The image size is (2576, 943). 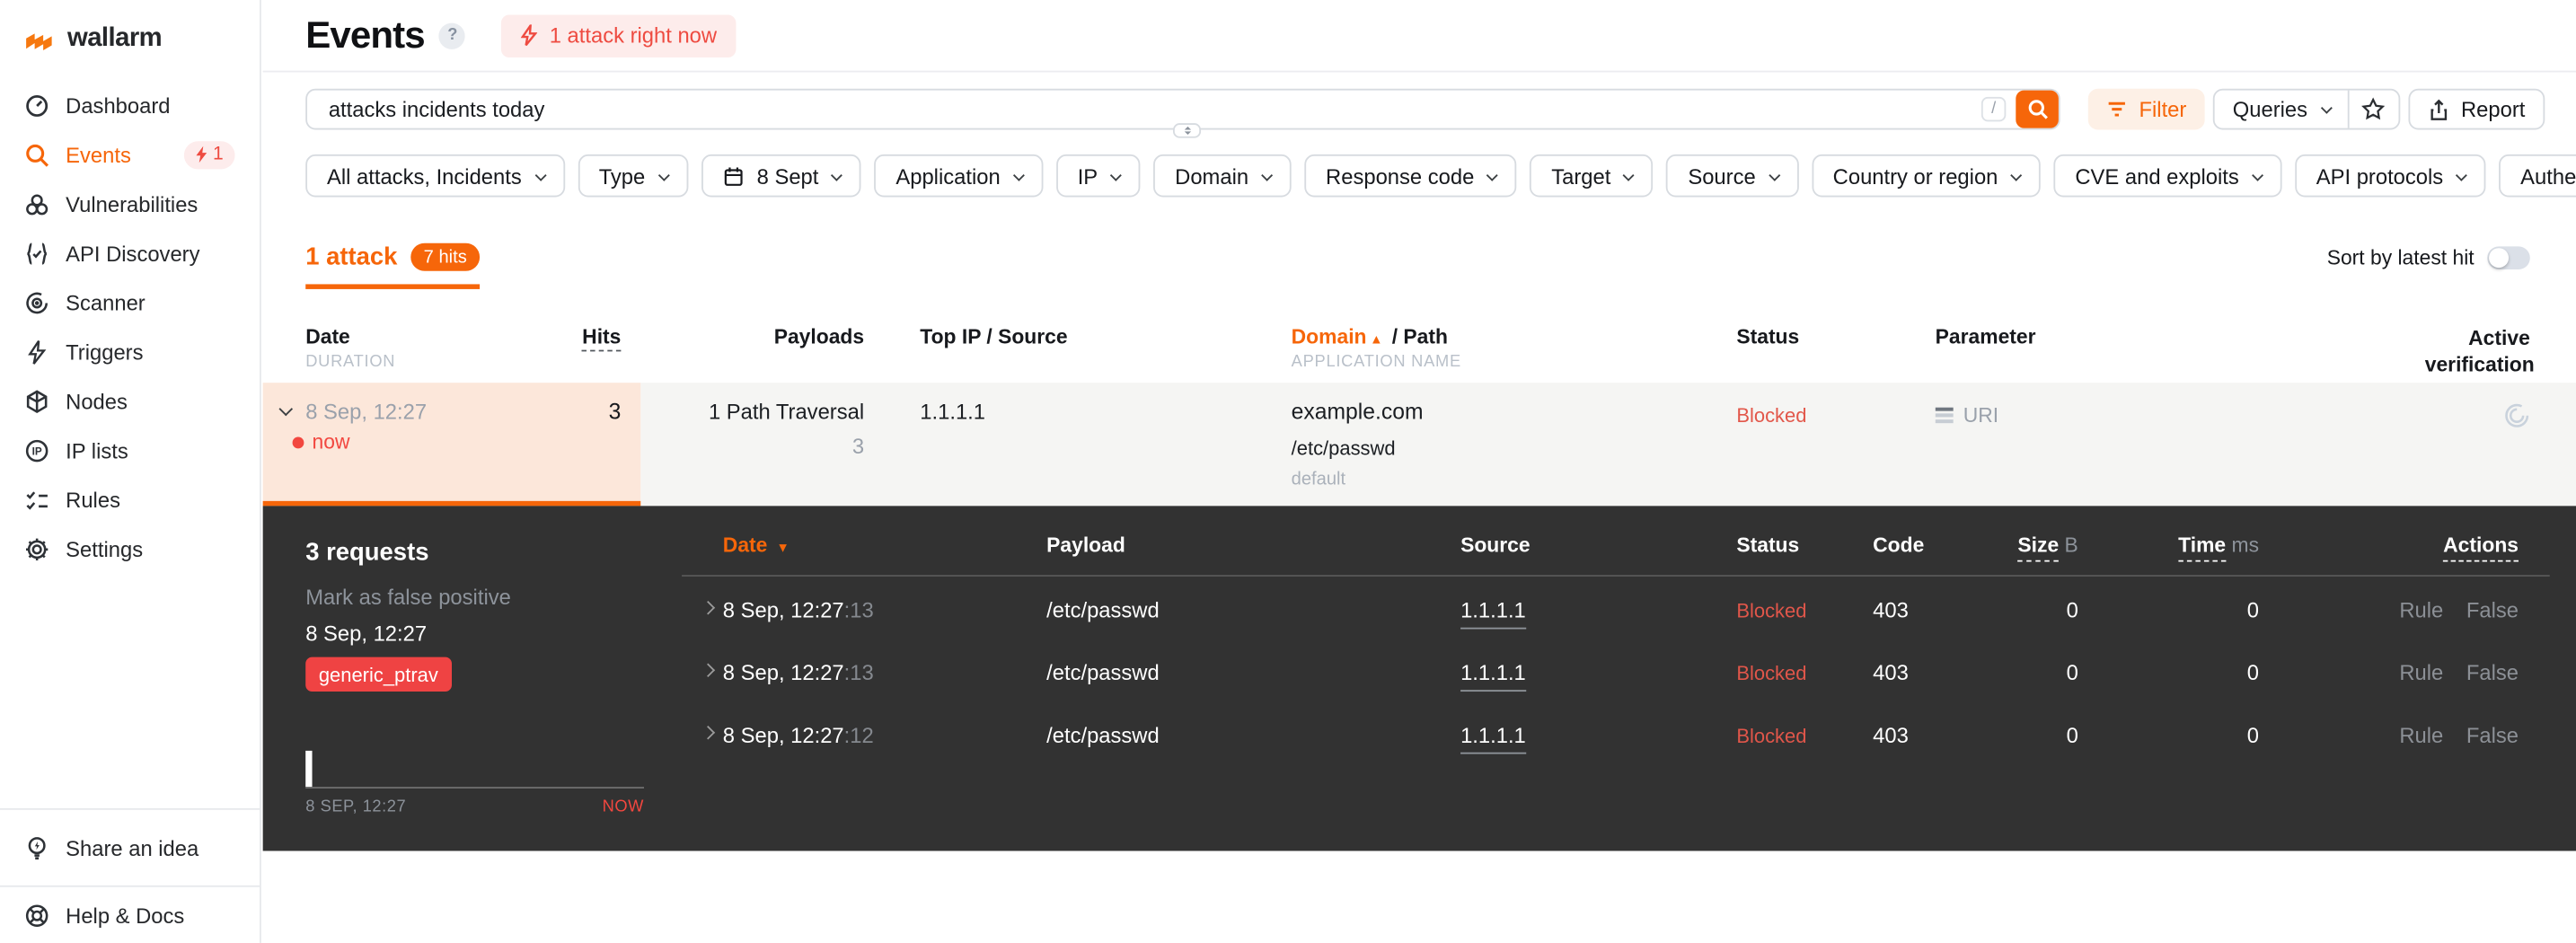 What do you see at coordinates (130, 351) in the screenshot?
I see `sidebar-item-triggers: Triggers` at bounding box center [130, 351].